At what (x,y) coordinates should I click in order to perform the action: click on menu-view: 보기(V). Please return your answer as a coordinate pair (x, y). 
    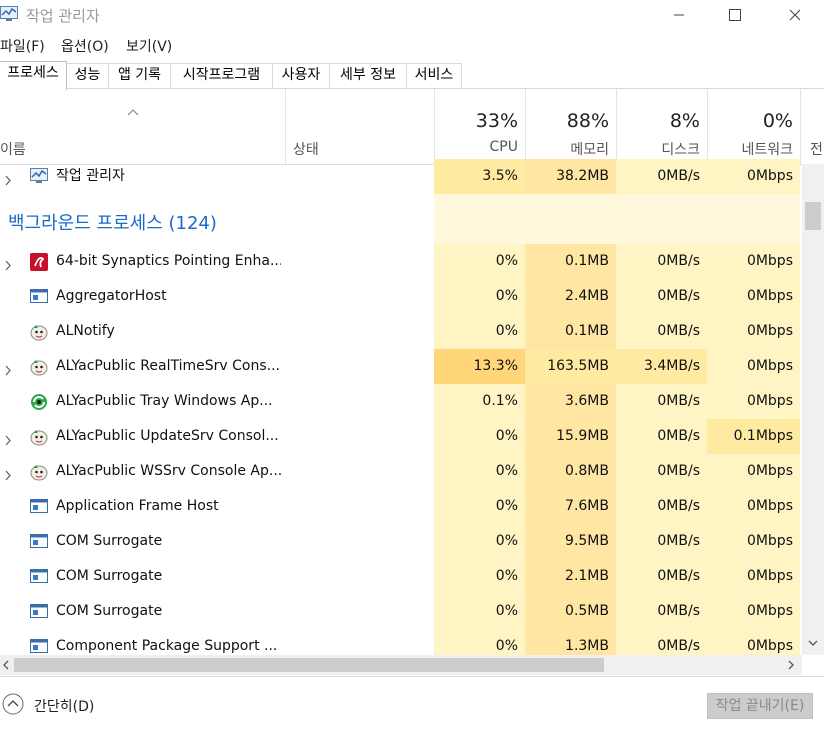
    Looking at the image, I should click on (149, 46).